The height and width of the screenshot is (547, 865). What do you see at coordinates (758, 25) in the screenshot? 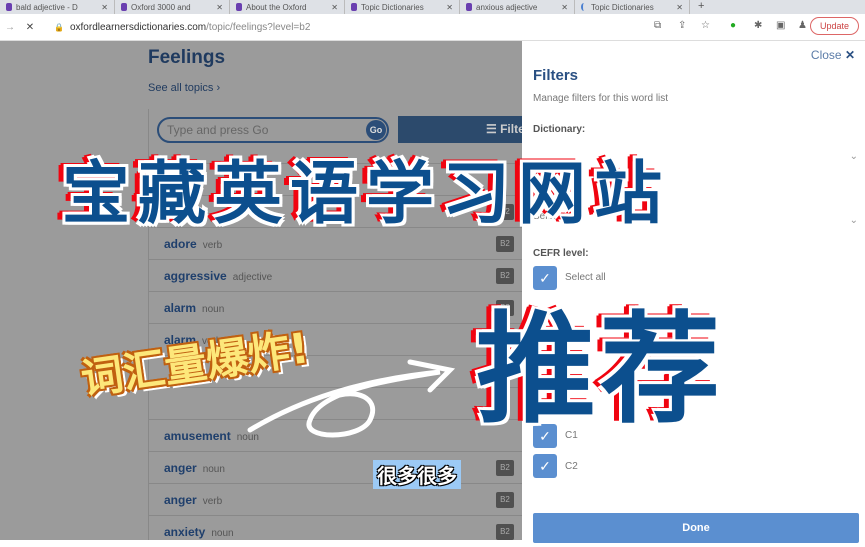
I see `puzzle-icon: ✱` at bounding box center [758, 25].